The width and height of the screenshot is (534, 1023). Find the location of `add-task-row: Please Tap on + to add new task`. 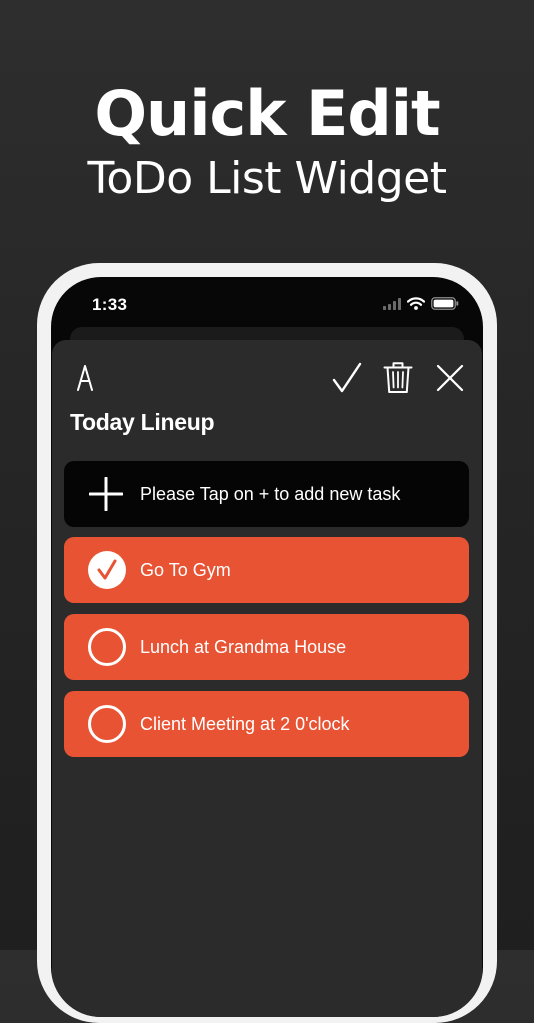

add-task-row: Please Tap on + to add new task is located at coordinates (266, 494).